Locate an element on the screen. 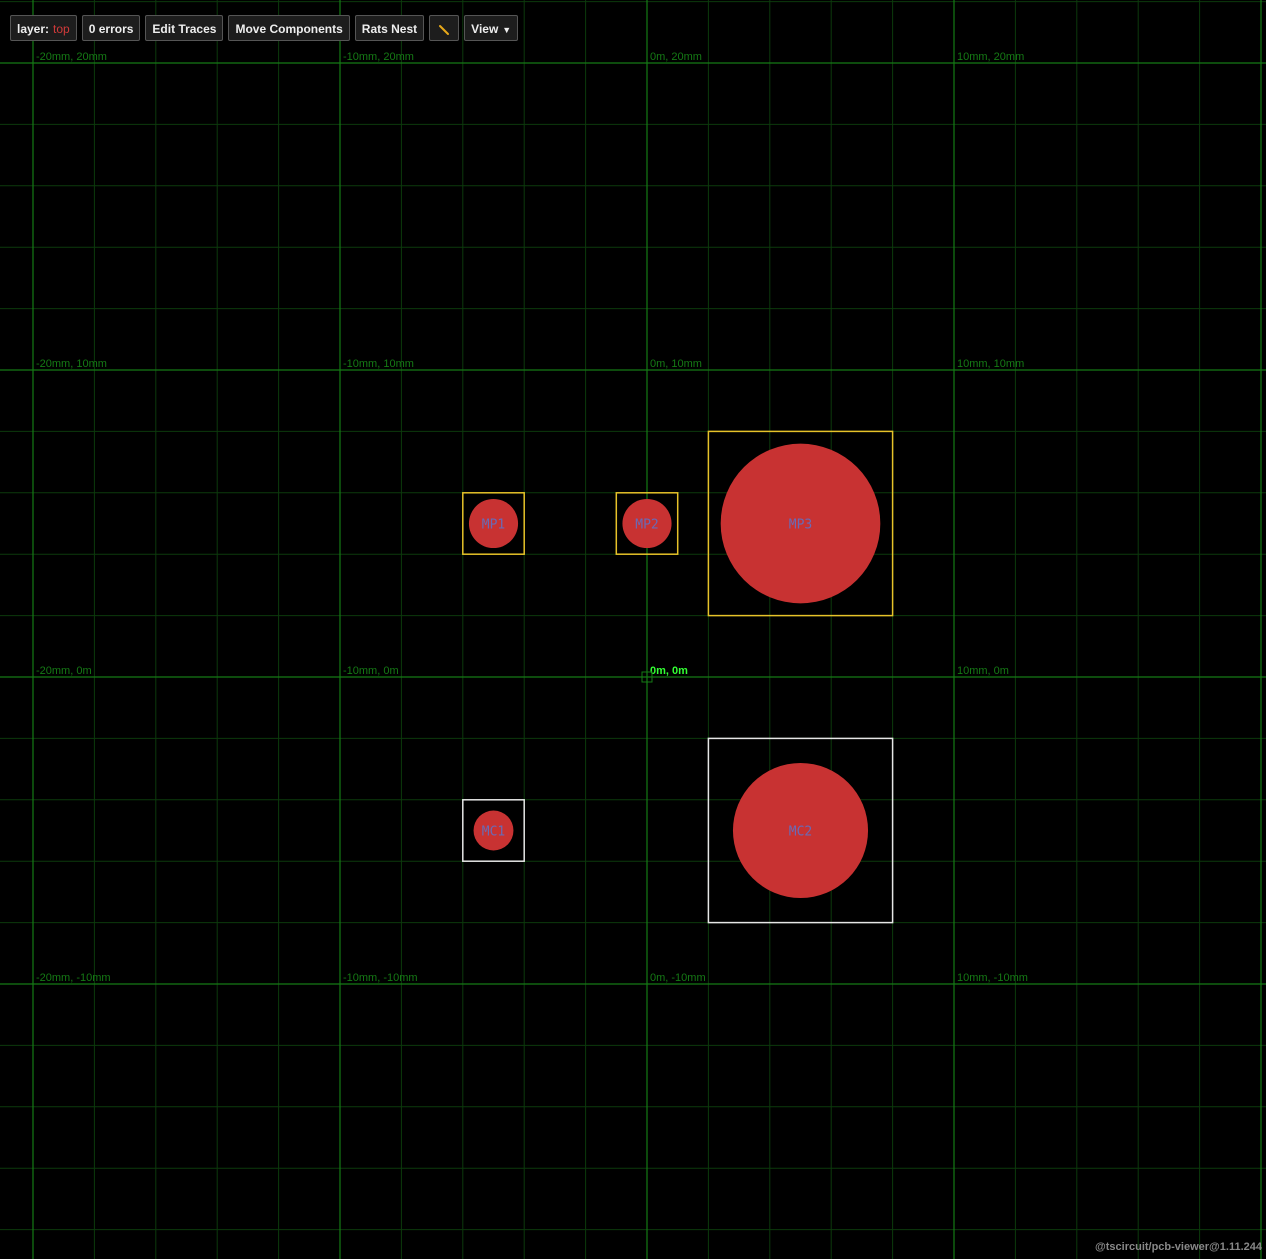  move-components-button: Move Components is located at coordinates (289, 28).